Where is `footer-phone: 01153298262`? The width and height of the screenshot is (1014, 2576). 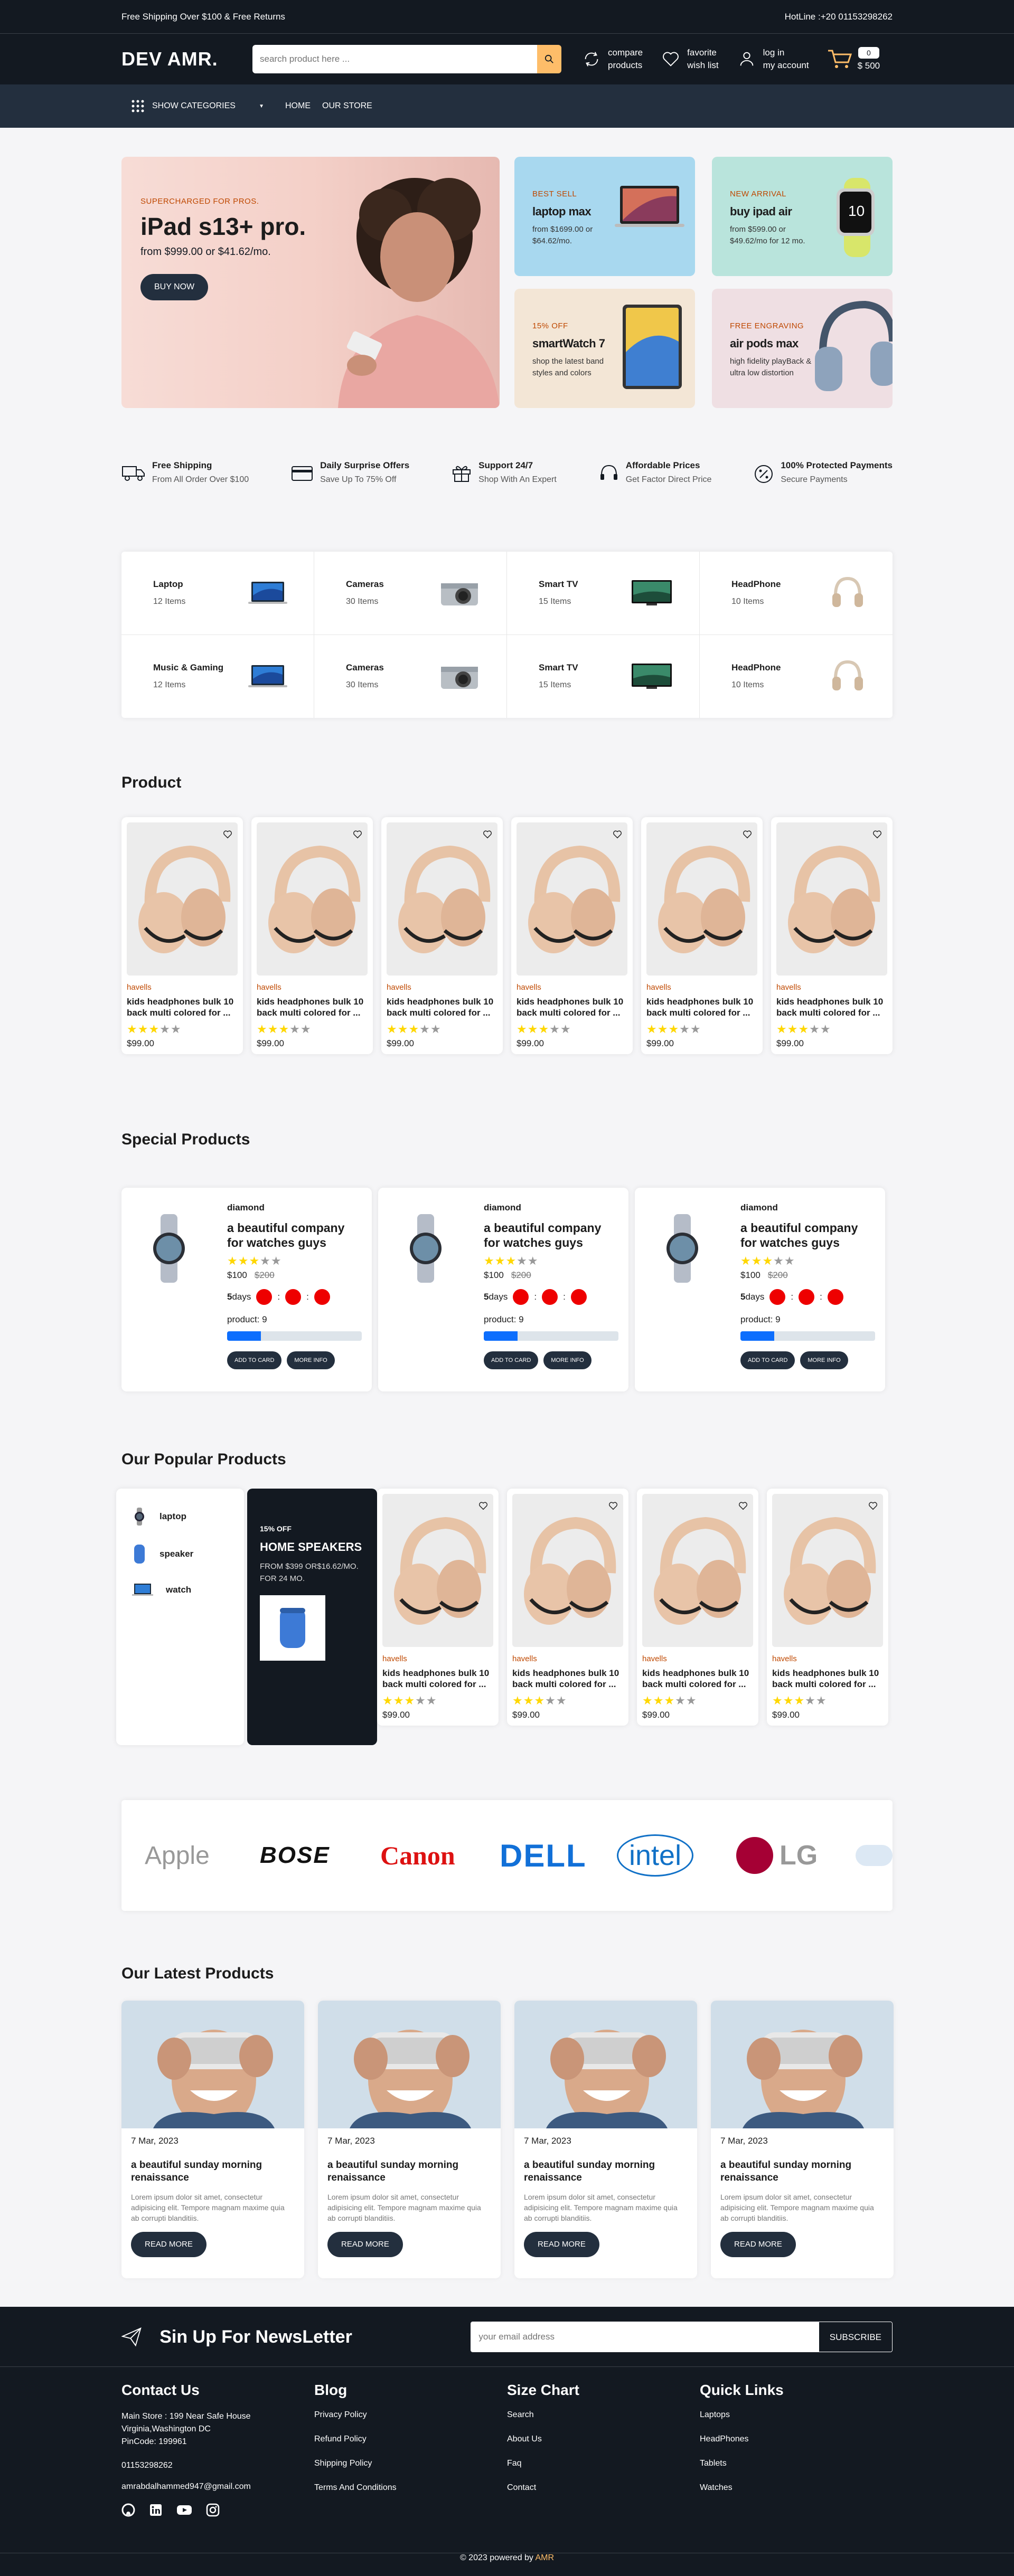 footer-phone: 01153298262 is located at coordinates (217, 2465).